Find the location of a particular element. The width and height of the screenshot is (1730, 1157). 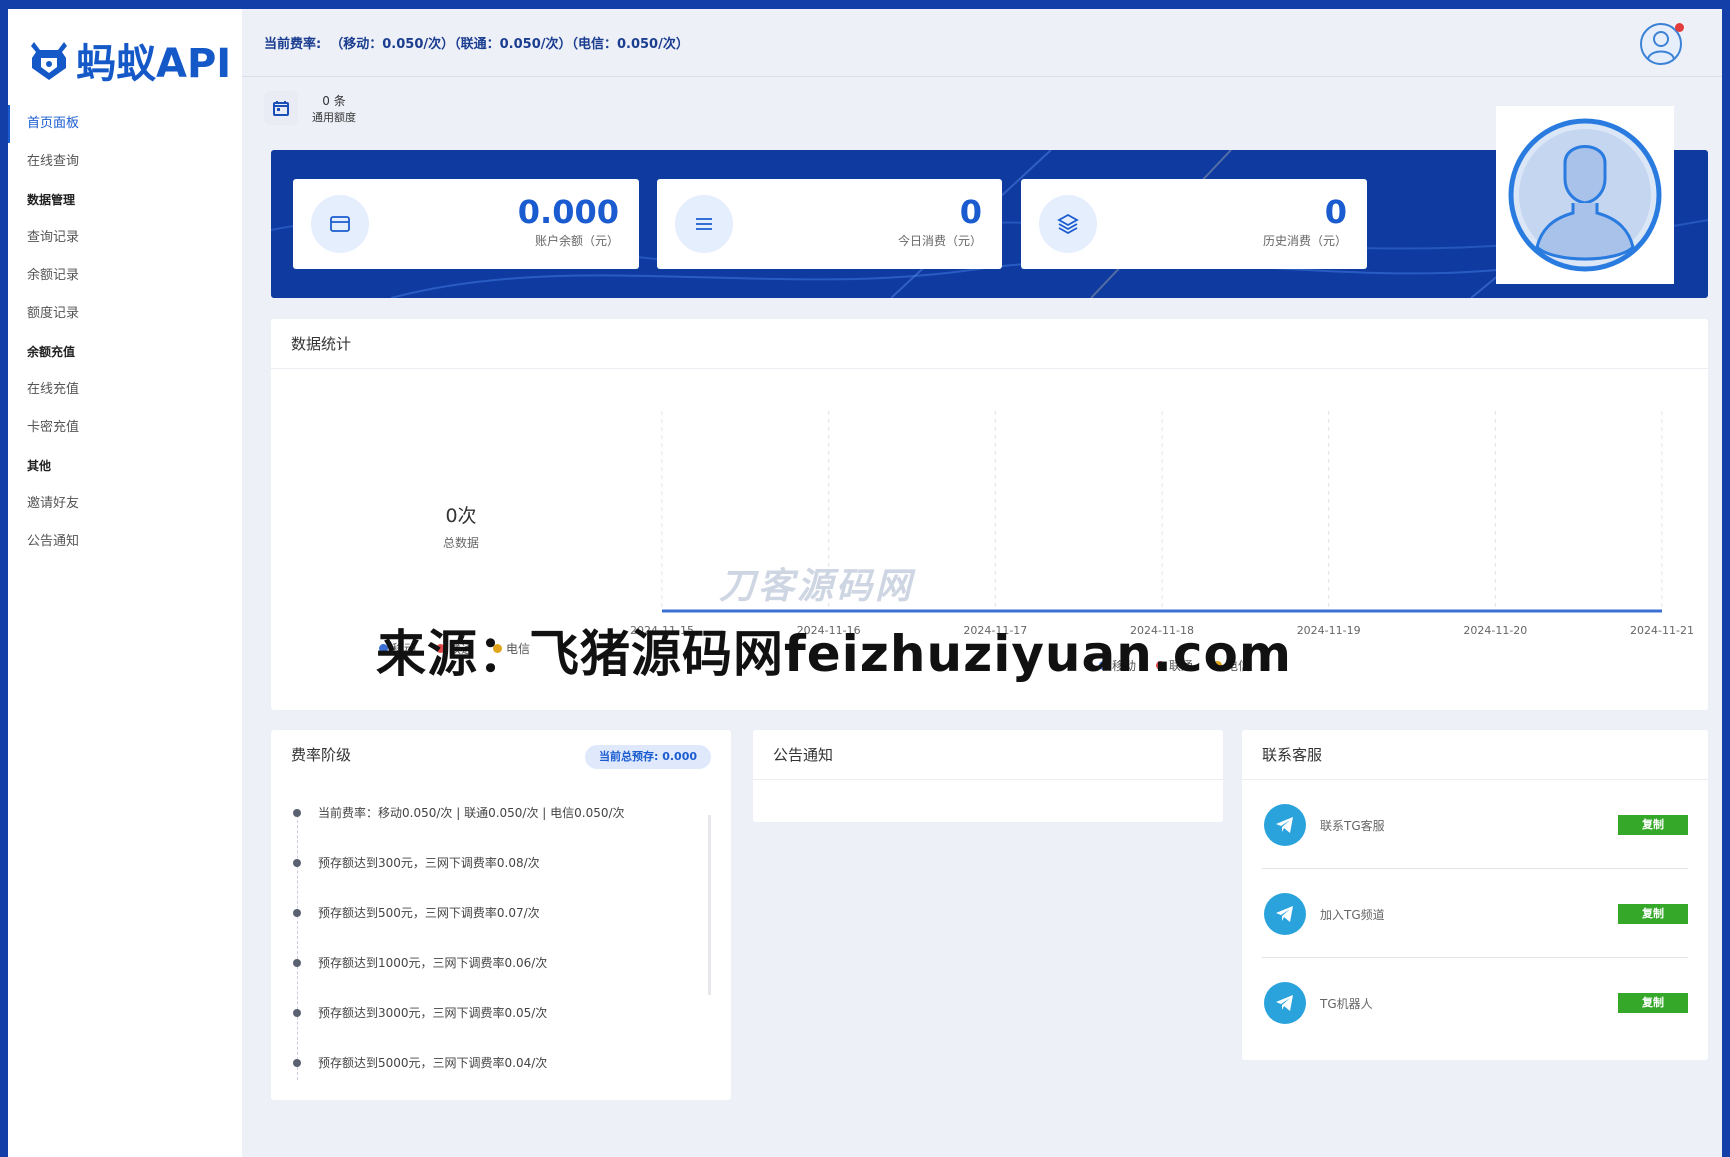

user-avatar-button is located at coordinates (1662, 44).